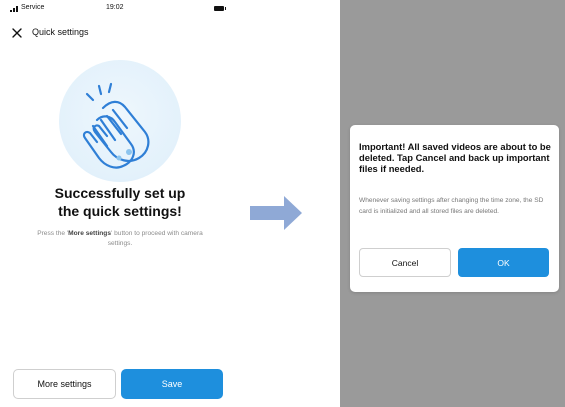 The height and width of the screenshot is (407, 565). Describe the element at coordinates (503, 262) in the screenshot. I see `ok-button: OK` at that location.